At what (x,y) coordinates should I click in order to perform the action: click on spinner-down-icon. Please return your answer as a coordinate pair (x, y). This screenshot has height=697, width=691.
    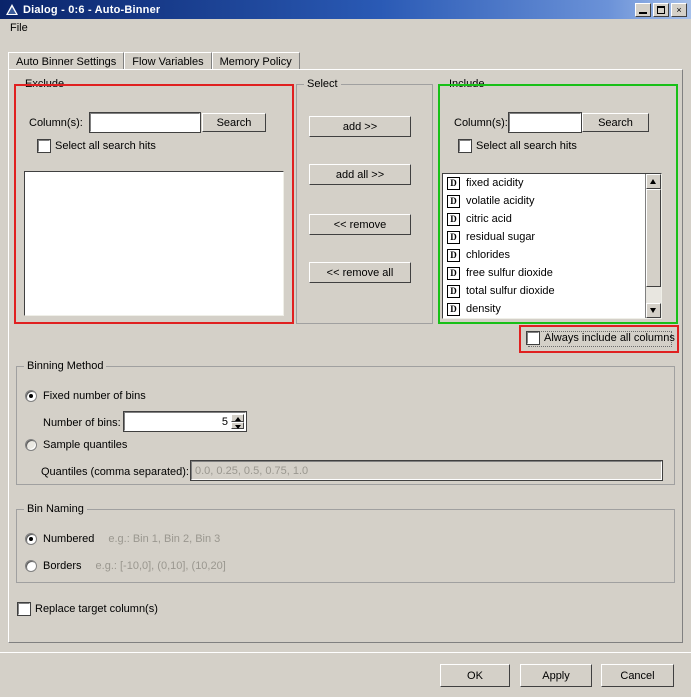
    Looking at the image, I should click on (237, 425).